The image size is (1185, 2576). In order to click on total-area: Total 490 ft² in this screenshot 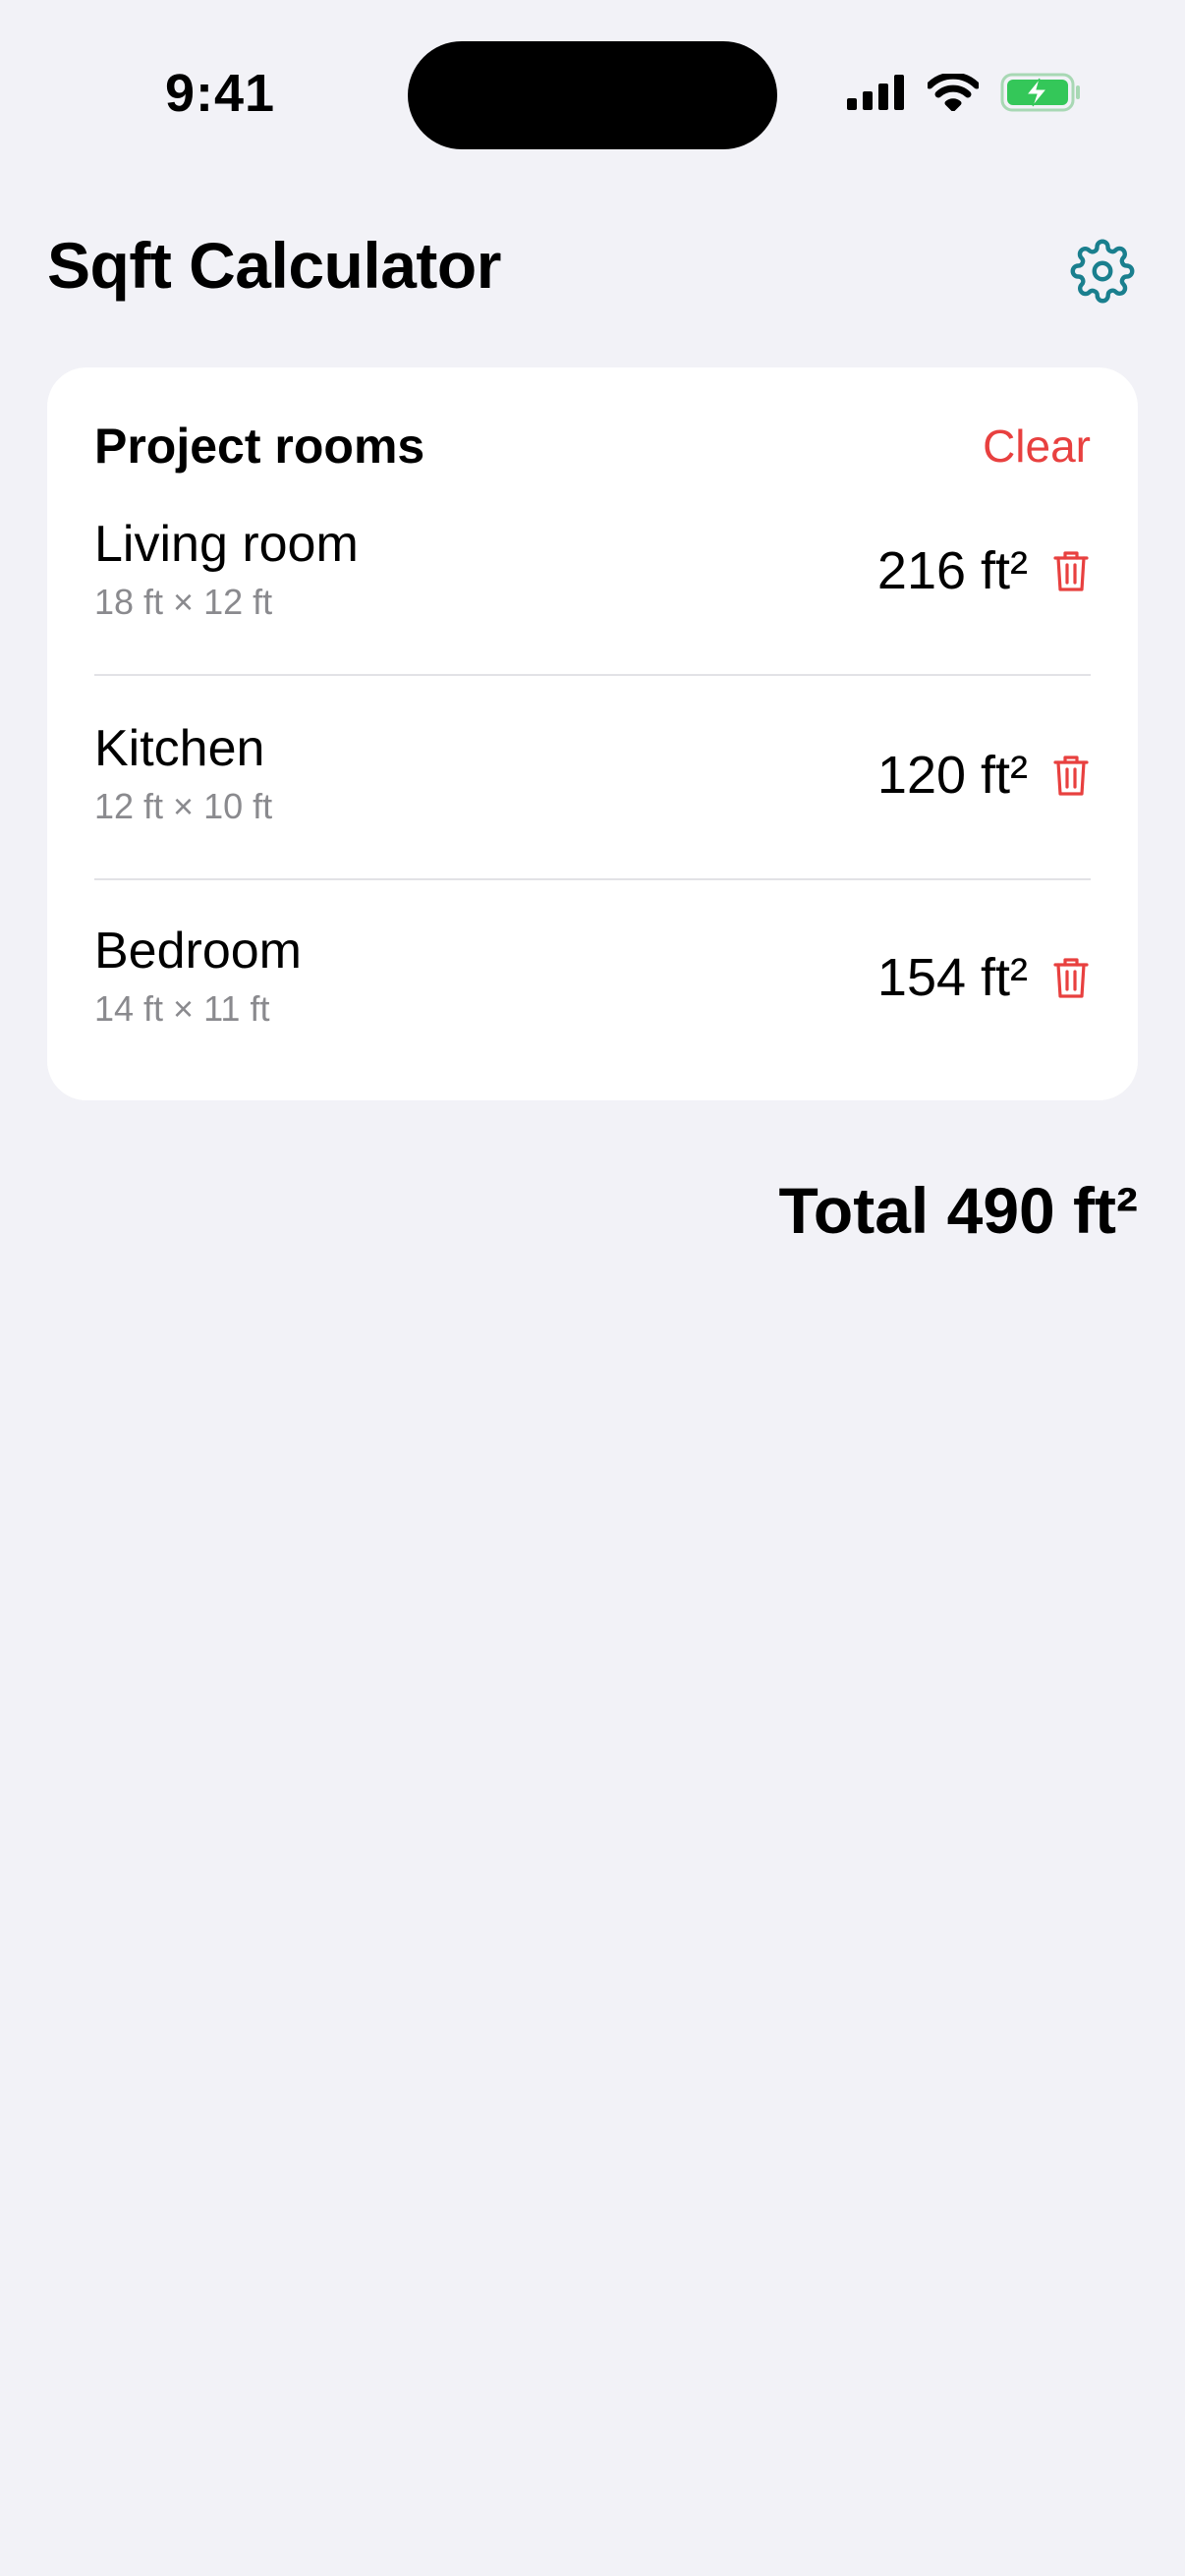, I will do `click(958, 1210)`.